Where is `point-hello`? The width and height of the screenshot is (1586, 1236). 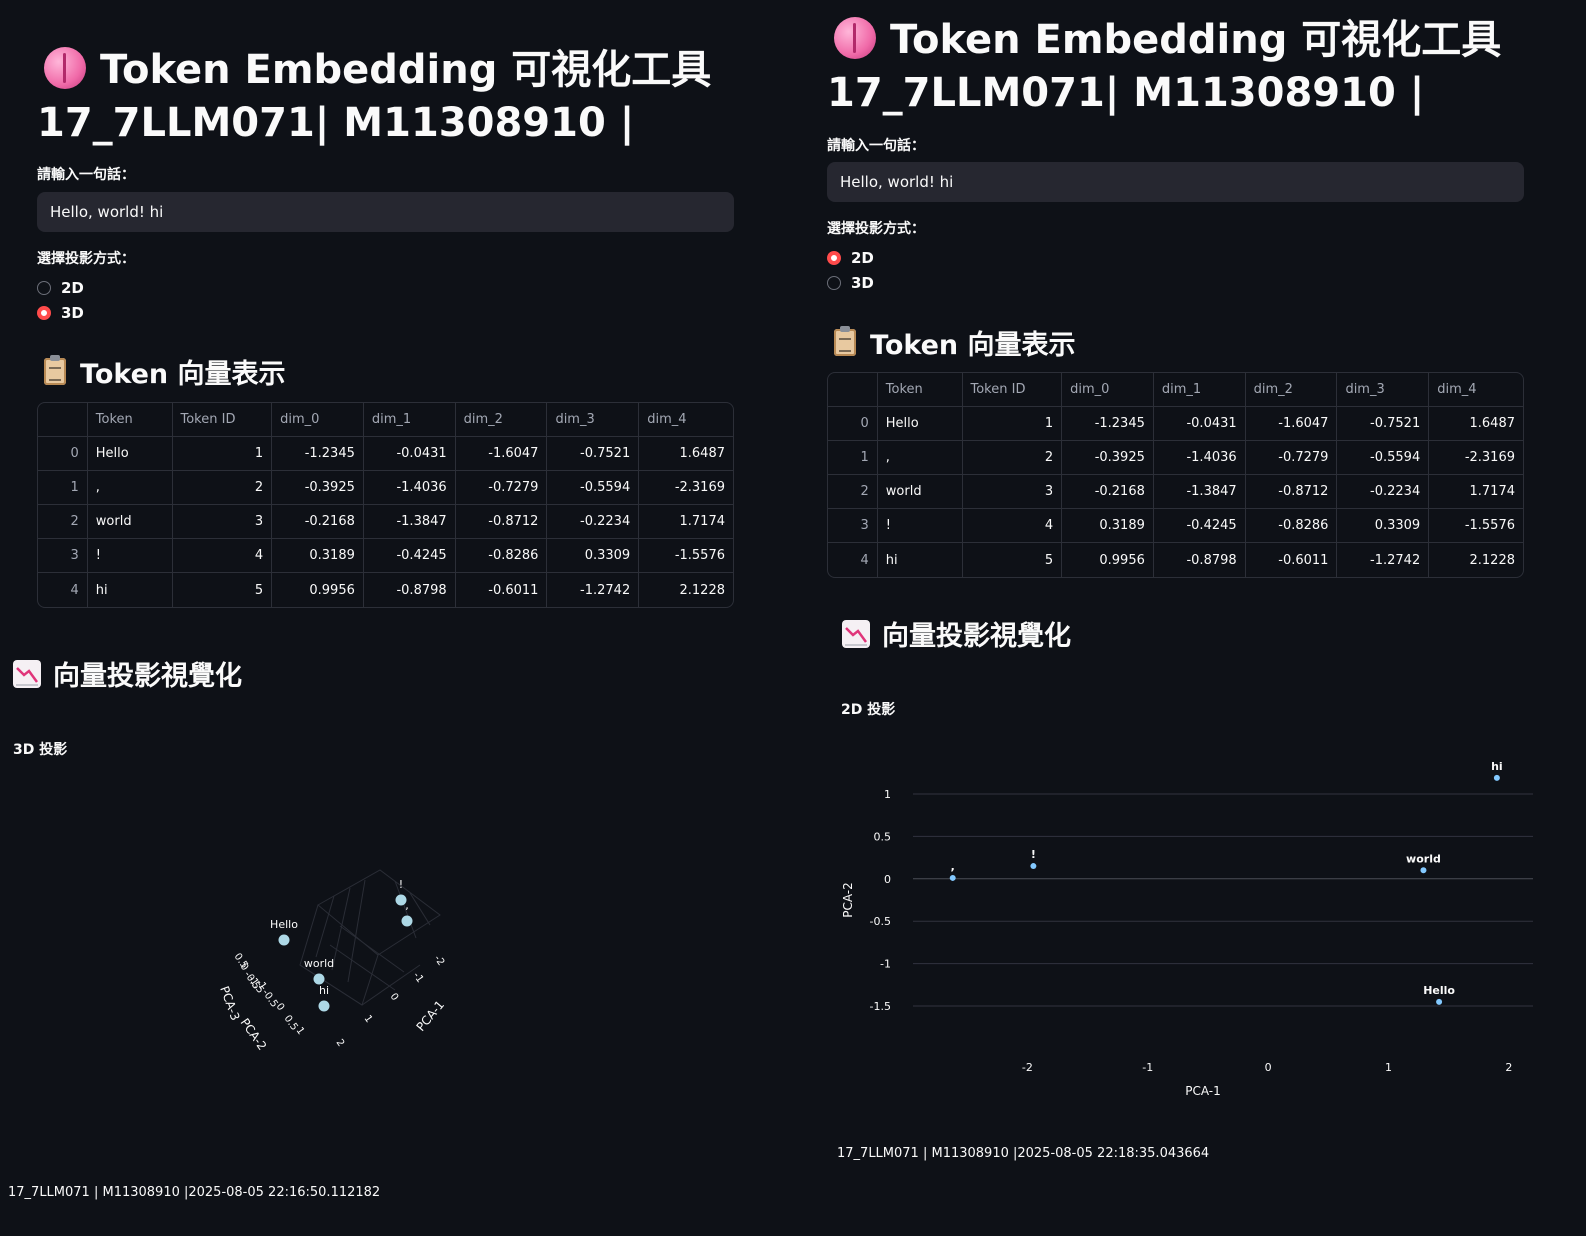
point-hello is located at coordinates (284, 940).